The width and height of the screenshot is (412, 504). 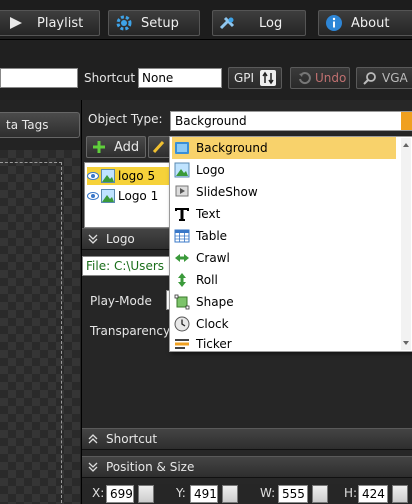 I want to click on option-label: SlideShow, so click(x=227, y=192).